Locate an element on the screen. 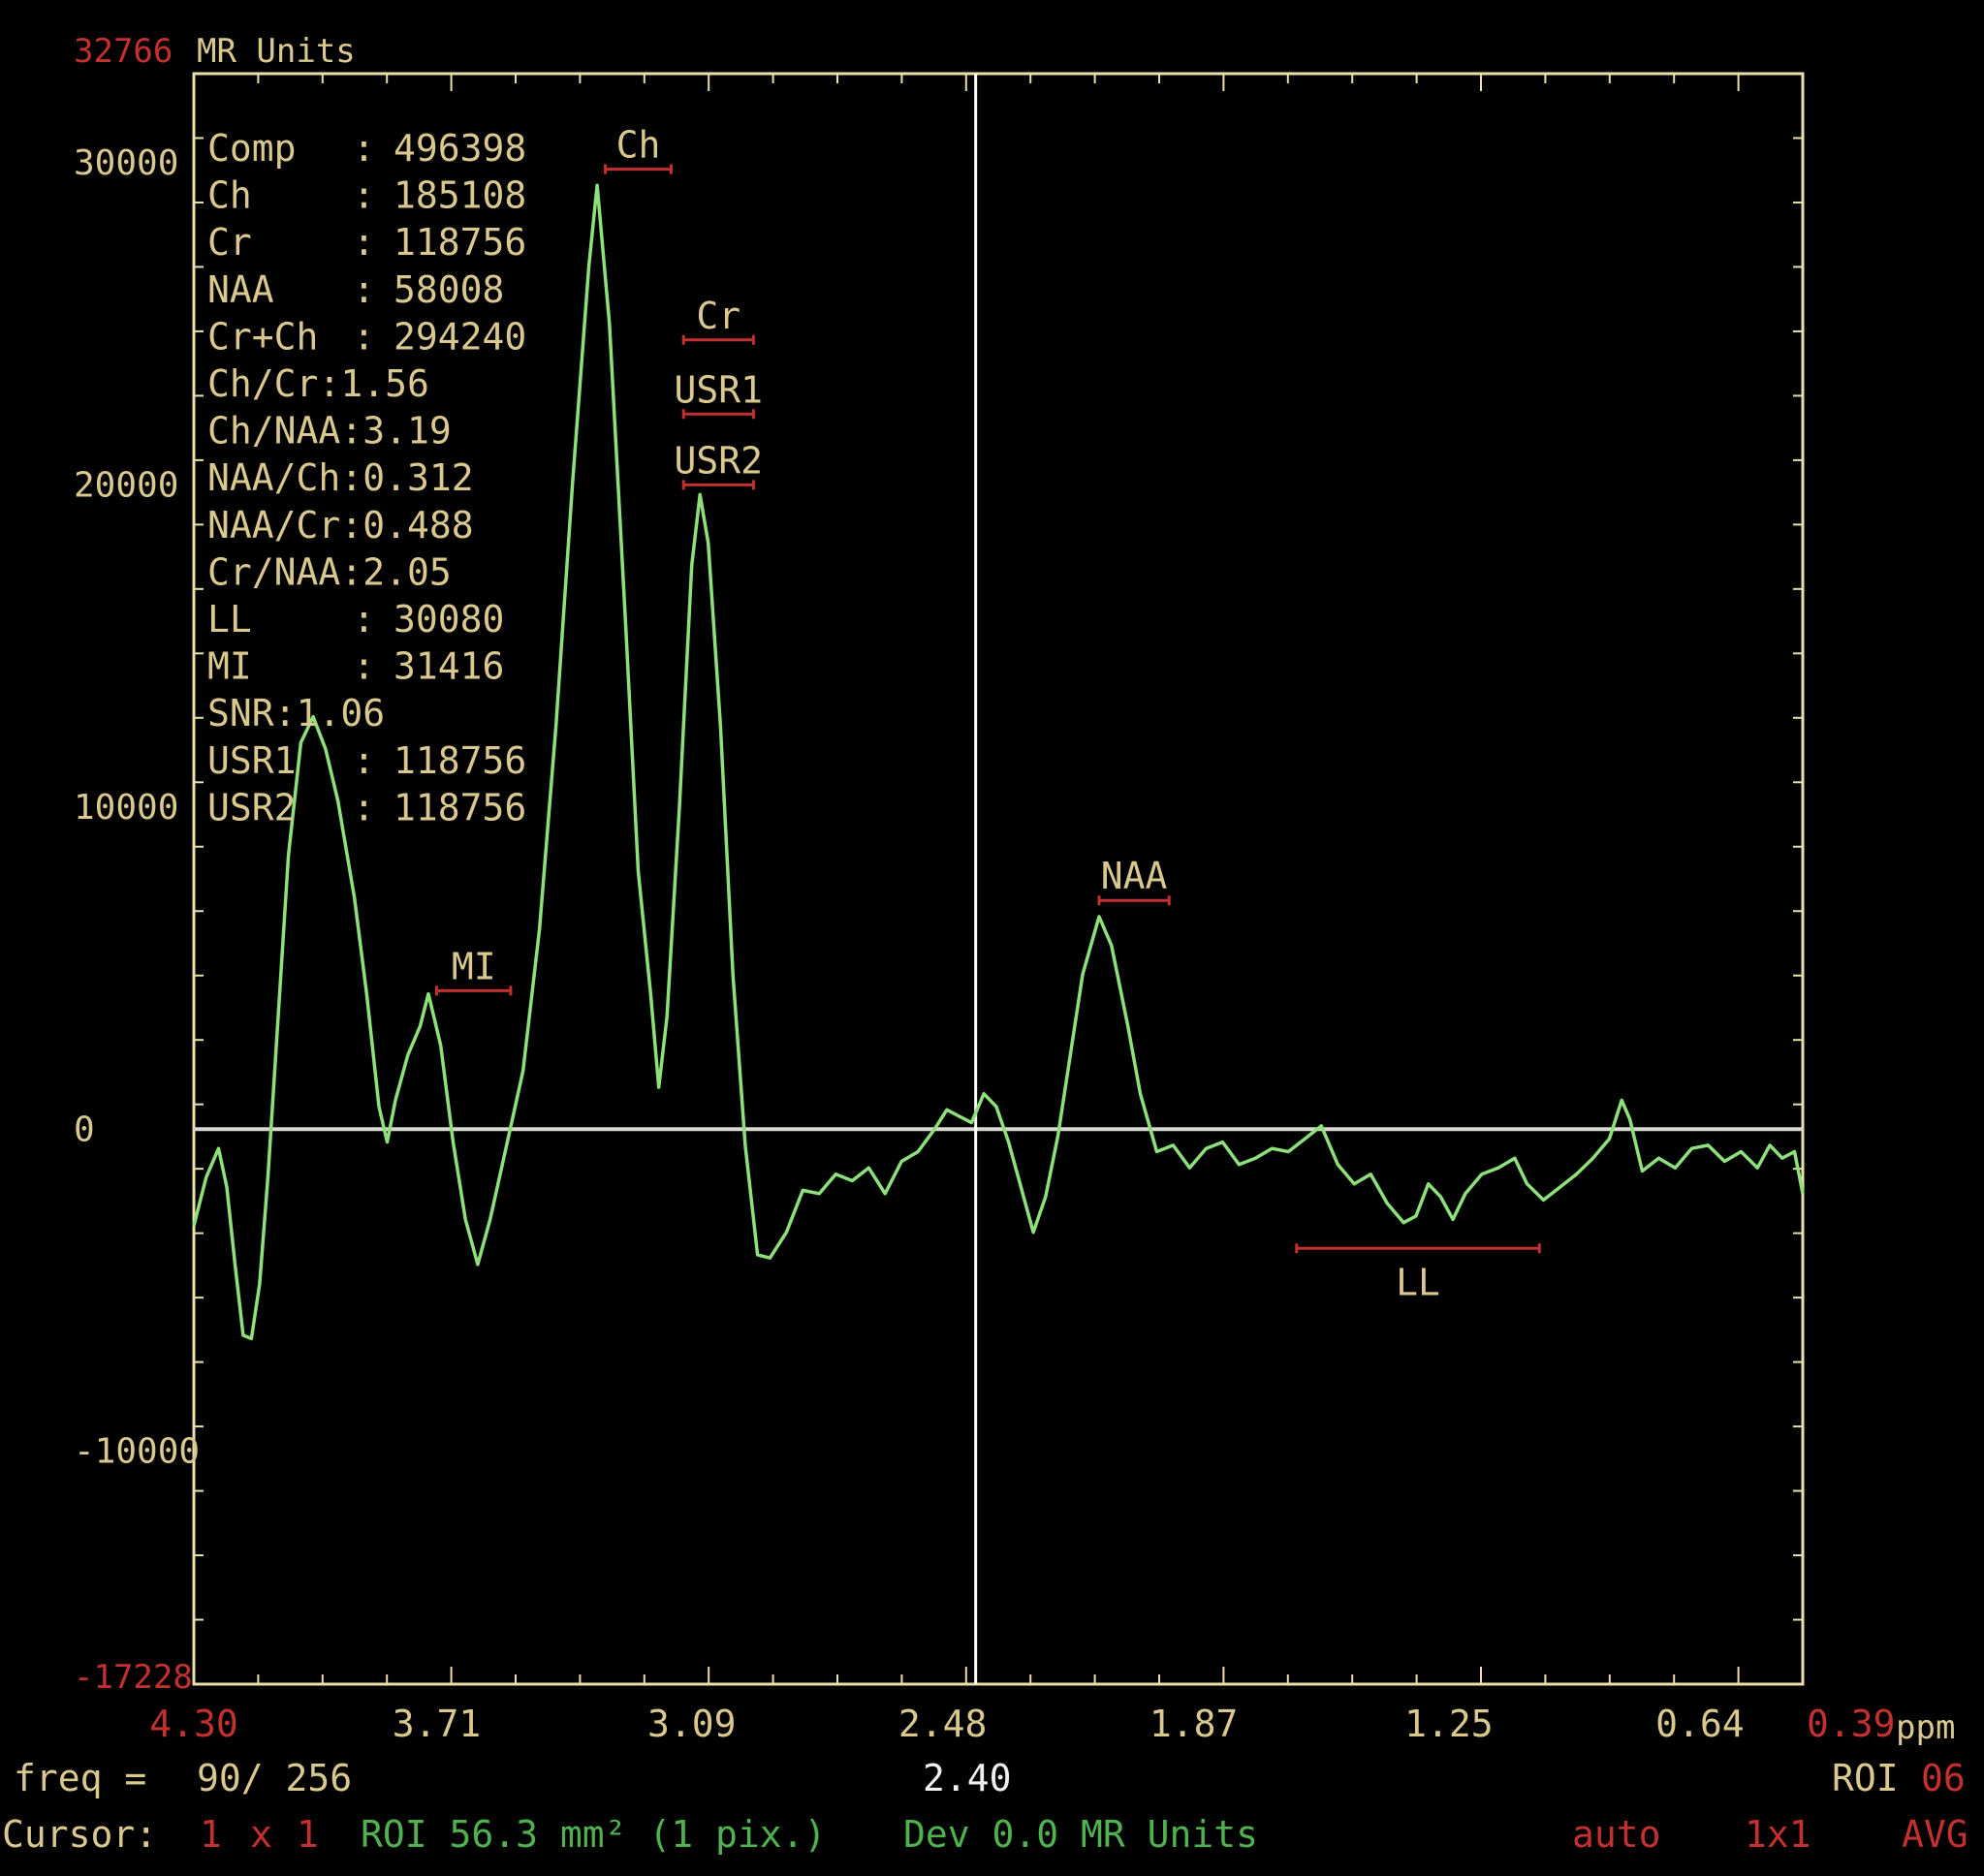 The image size is (1984, 1876). x-tick-label: 1.87 is located at coordinates (1194, 1724).